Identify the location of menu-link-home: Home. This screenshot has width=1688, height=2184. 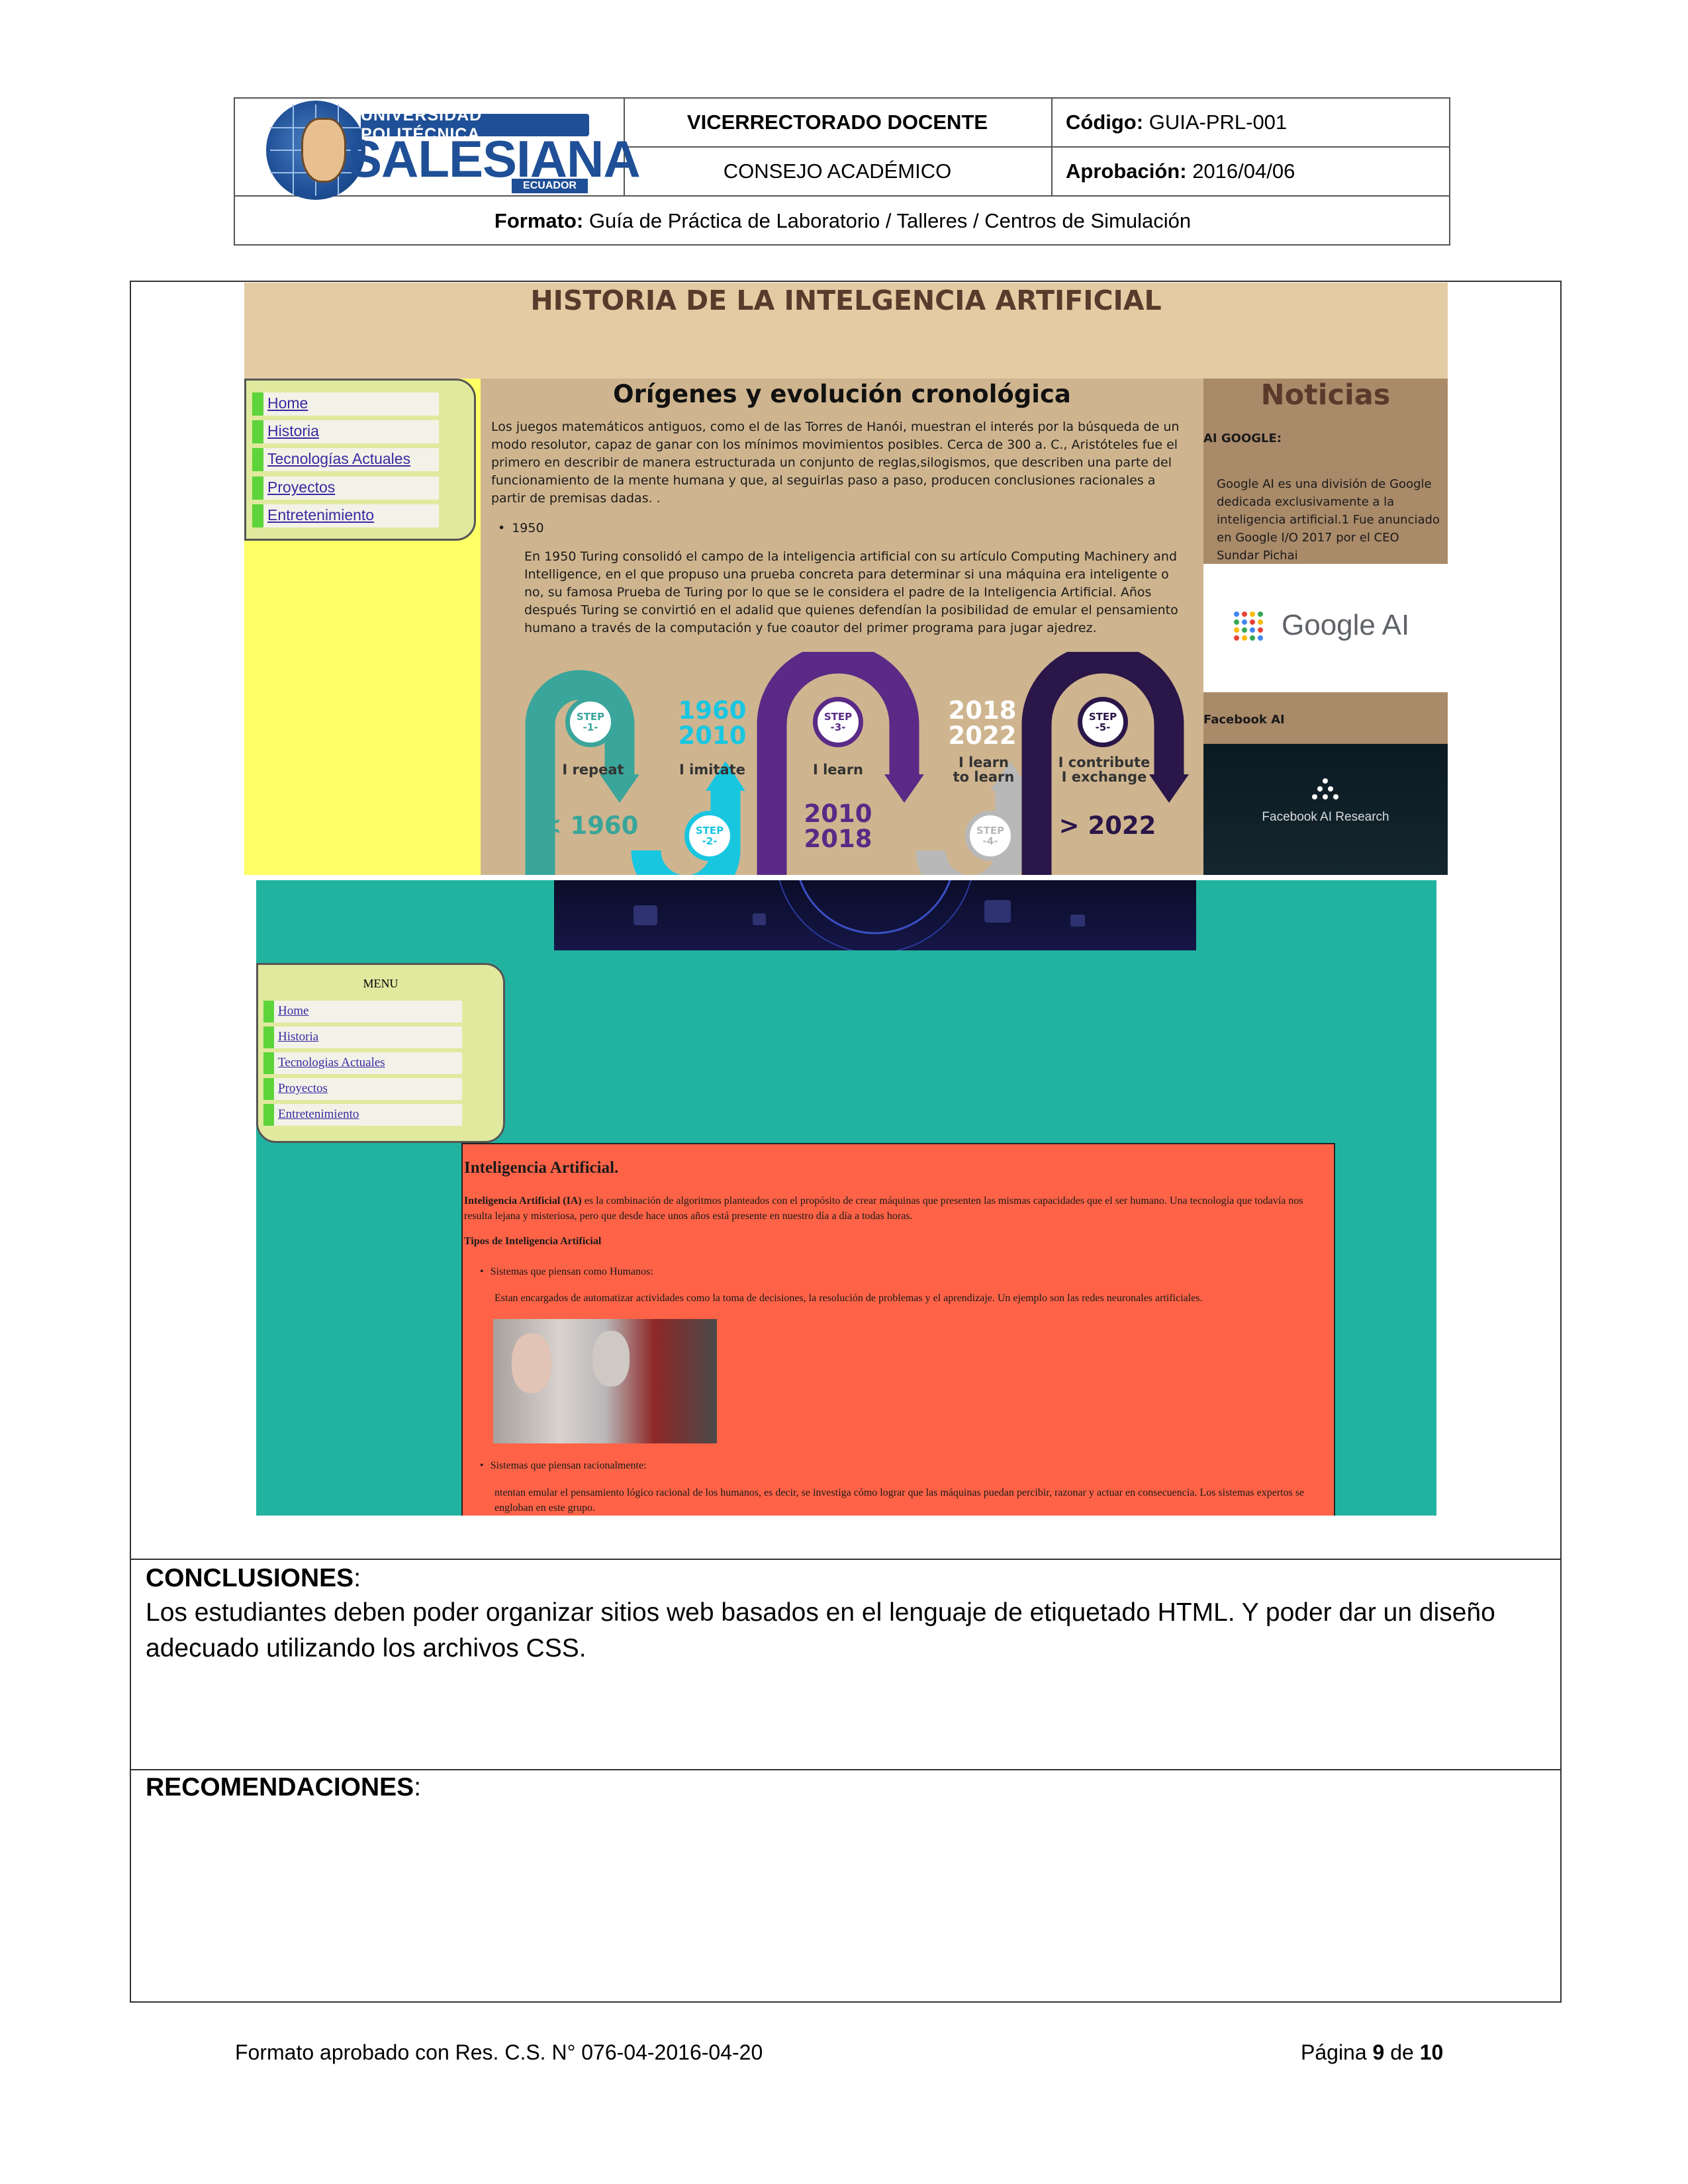
(362, 1012).